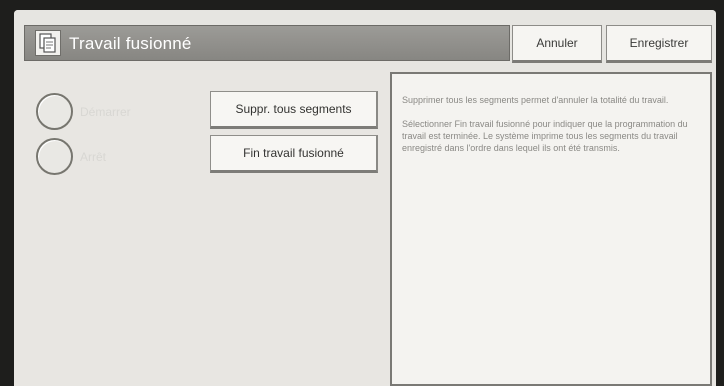  I want to click on page-title: Travail fusionné, so click(130, 43).